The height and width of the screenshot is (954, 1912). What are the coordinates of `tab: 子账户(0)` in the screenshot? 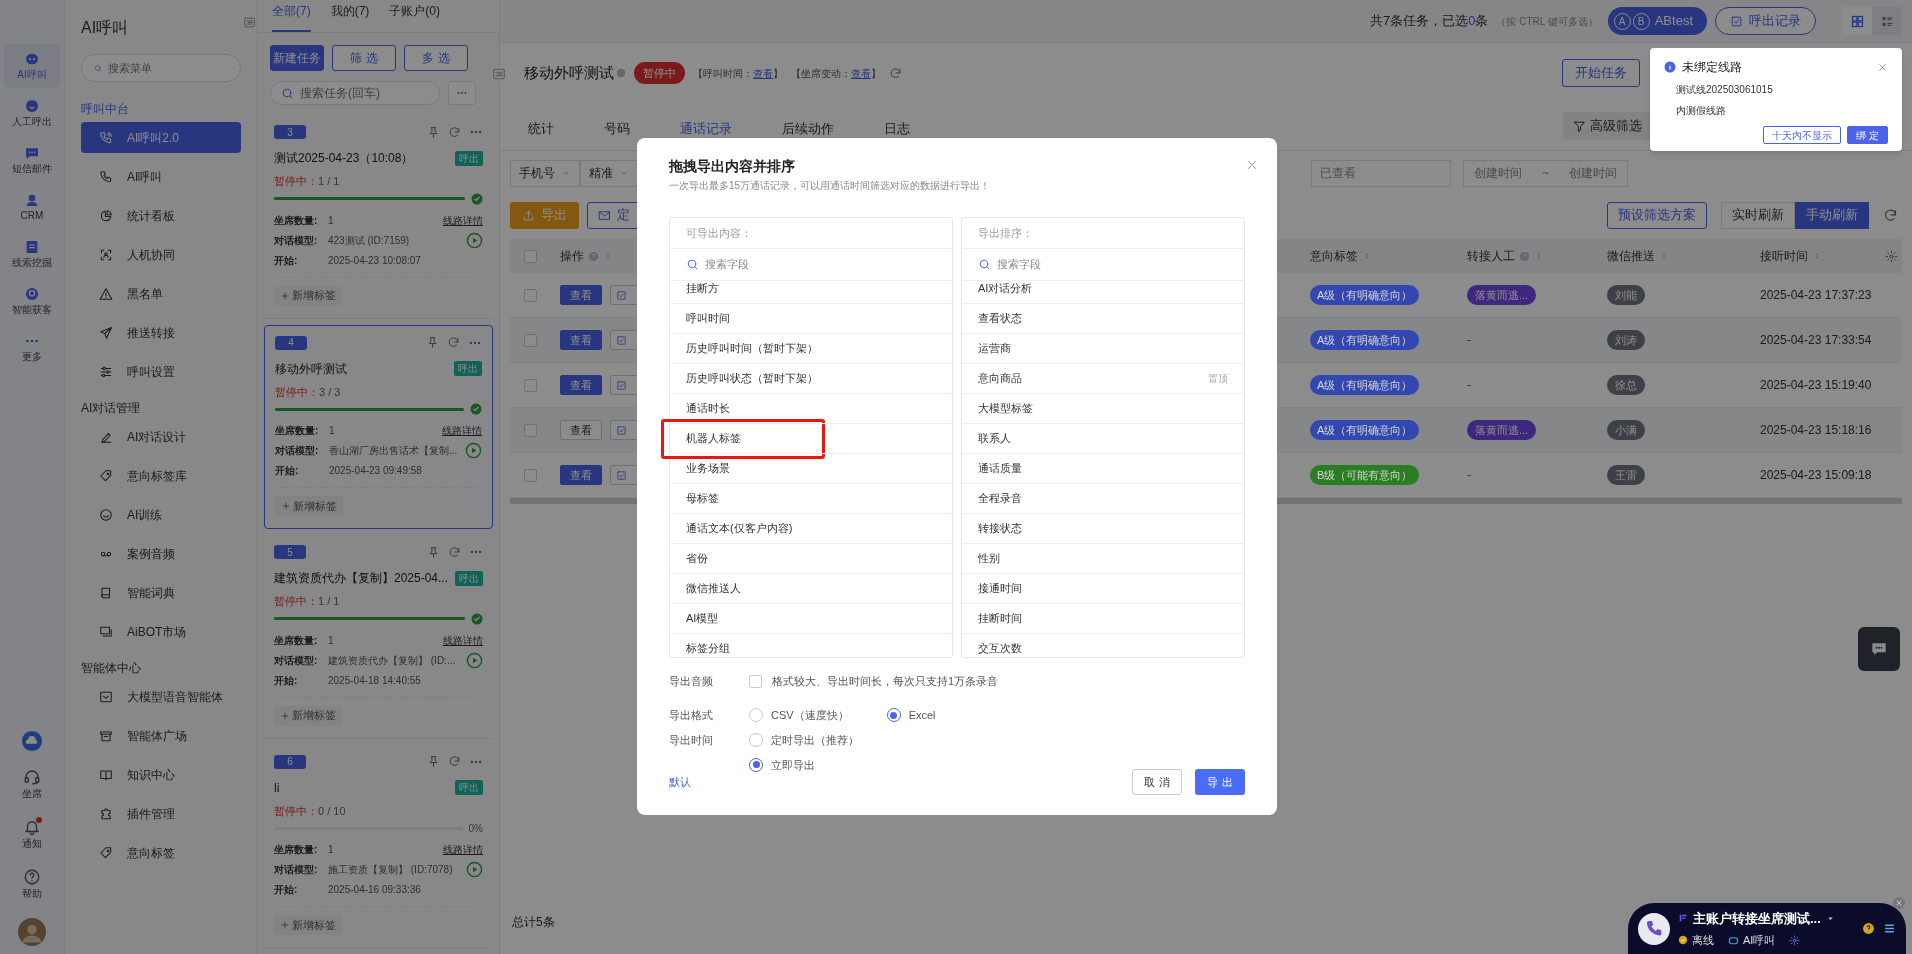 It's located at (414, 17).